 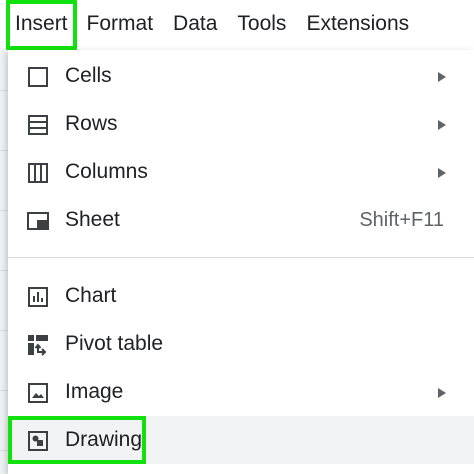 What do you see at coordinates (241, 257) in the screenshot?
I see `menu-divider` at bounding box center [241, 257].